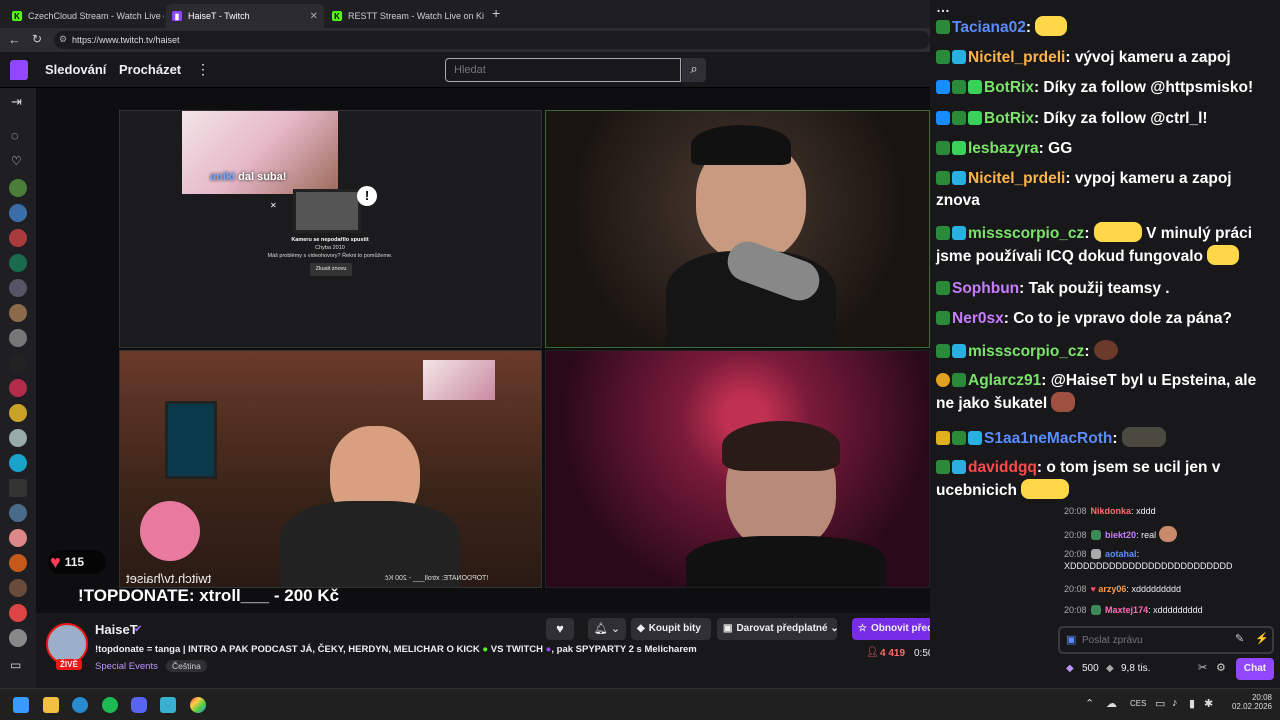  I want to click on reload-icon: ↻, so click(37, 39).